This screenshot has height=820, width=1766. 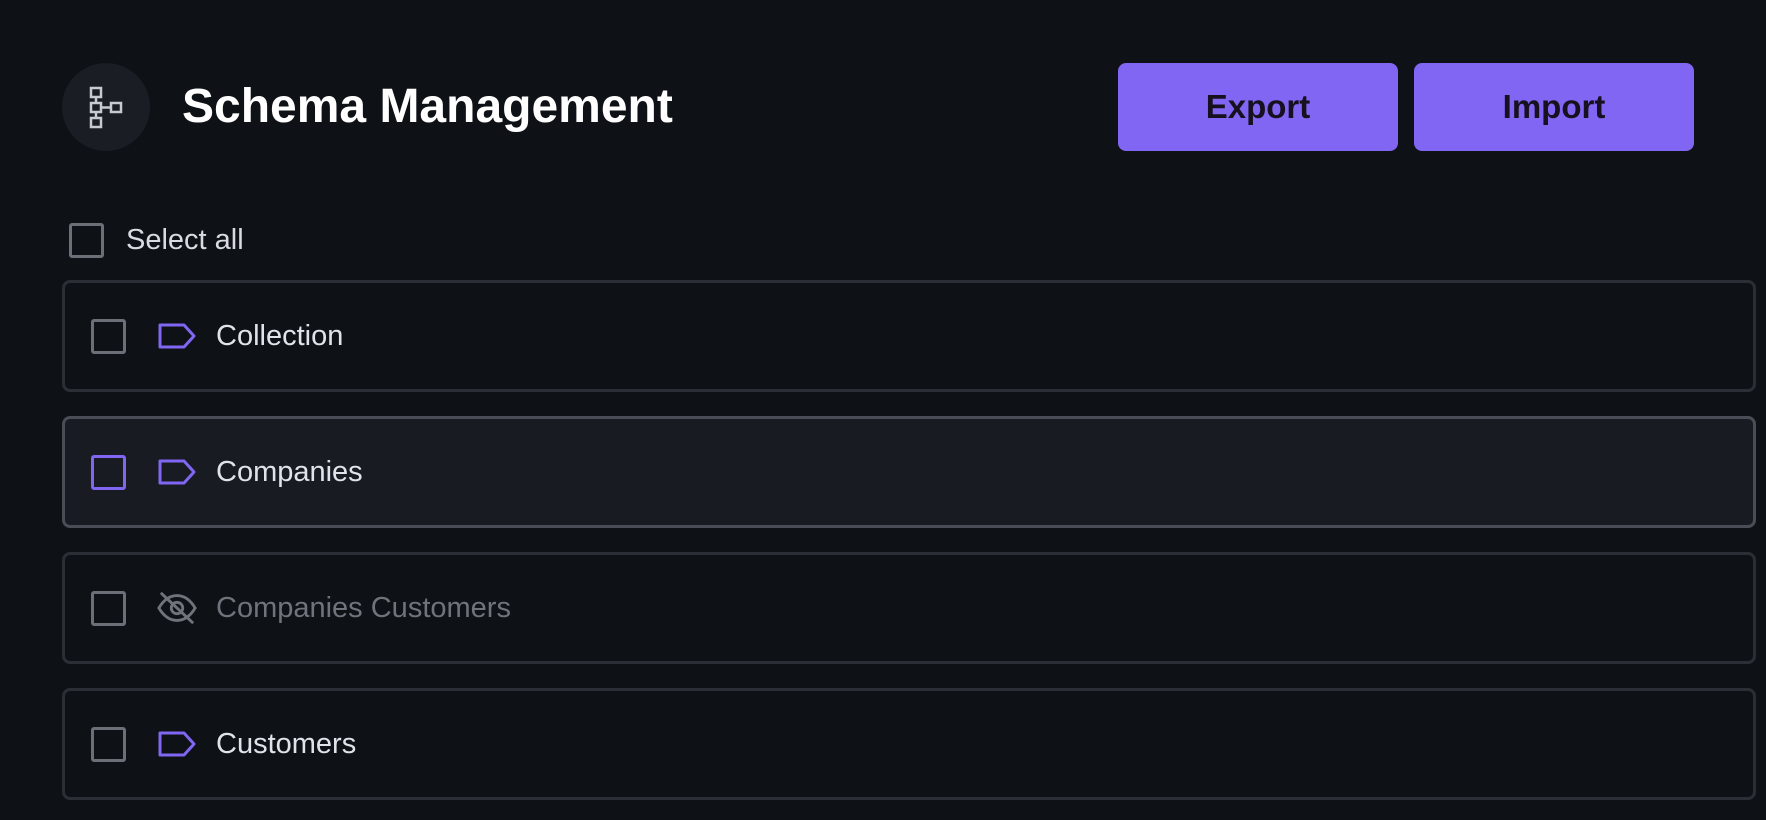 I want to click on page-title: Schema Management, so click(x=427, y=106).